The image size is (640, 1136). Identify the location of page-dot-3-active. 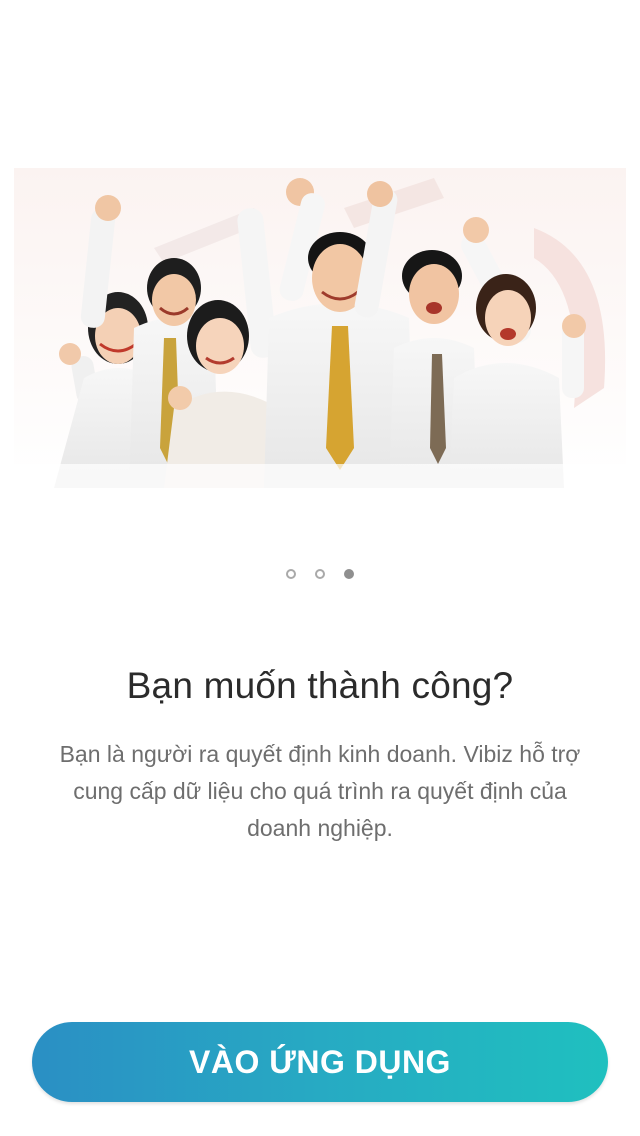
(349, 574).